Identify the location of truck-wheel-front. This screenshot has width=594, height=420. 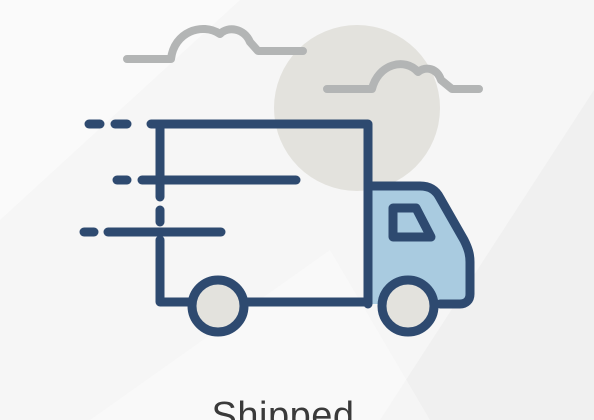
(408, 306).